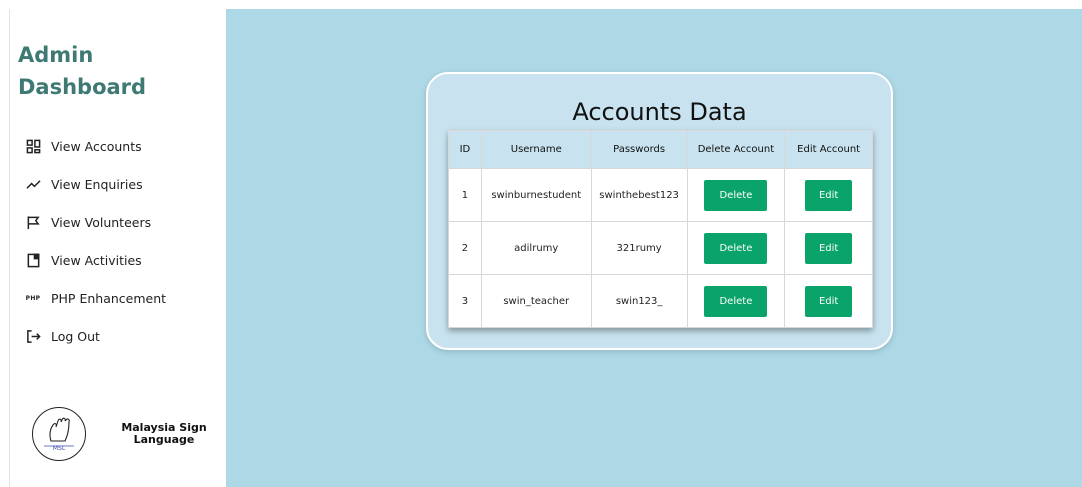  What do you see at coordinates (33, 222) in the screenshot?
I see `flag-icon` at bounding box center [33, 222].